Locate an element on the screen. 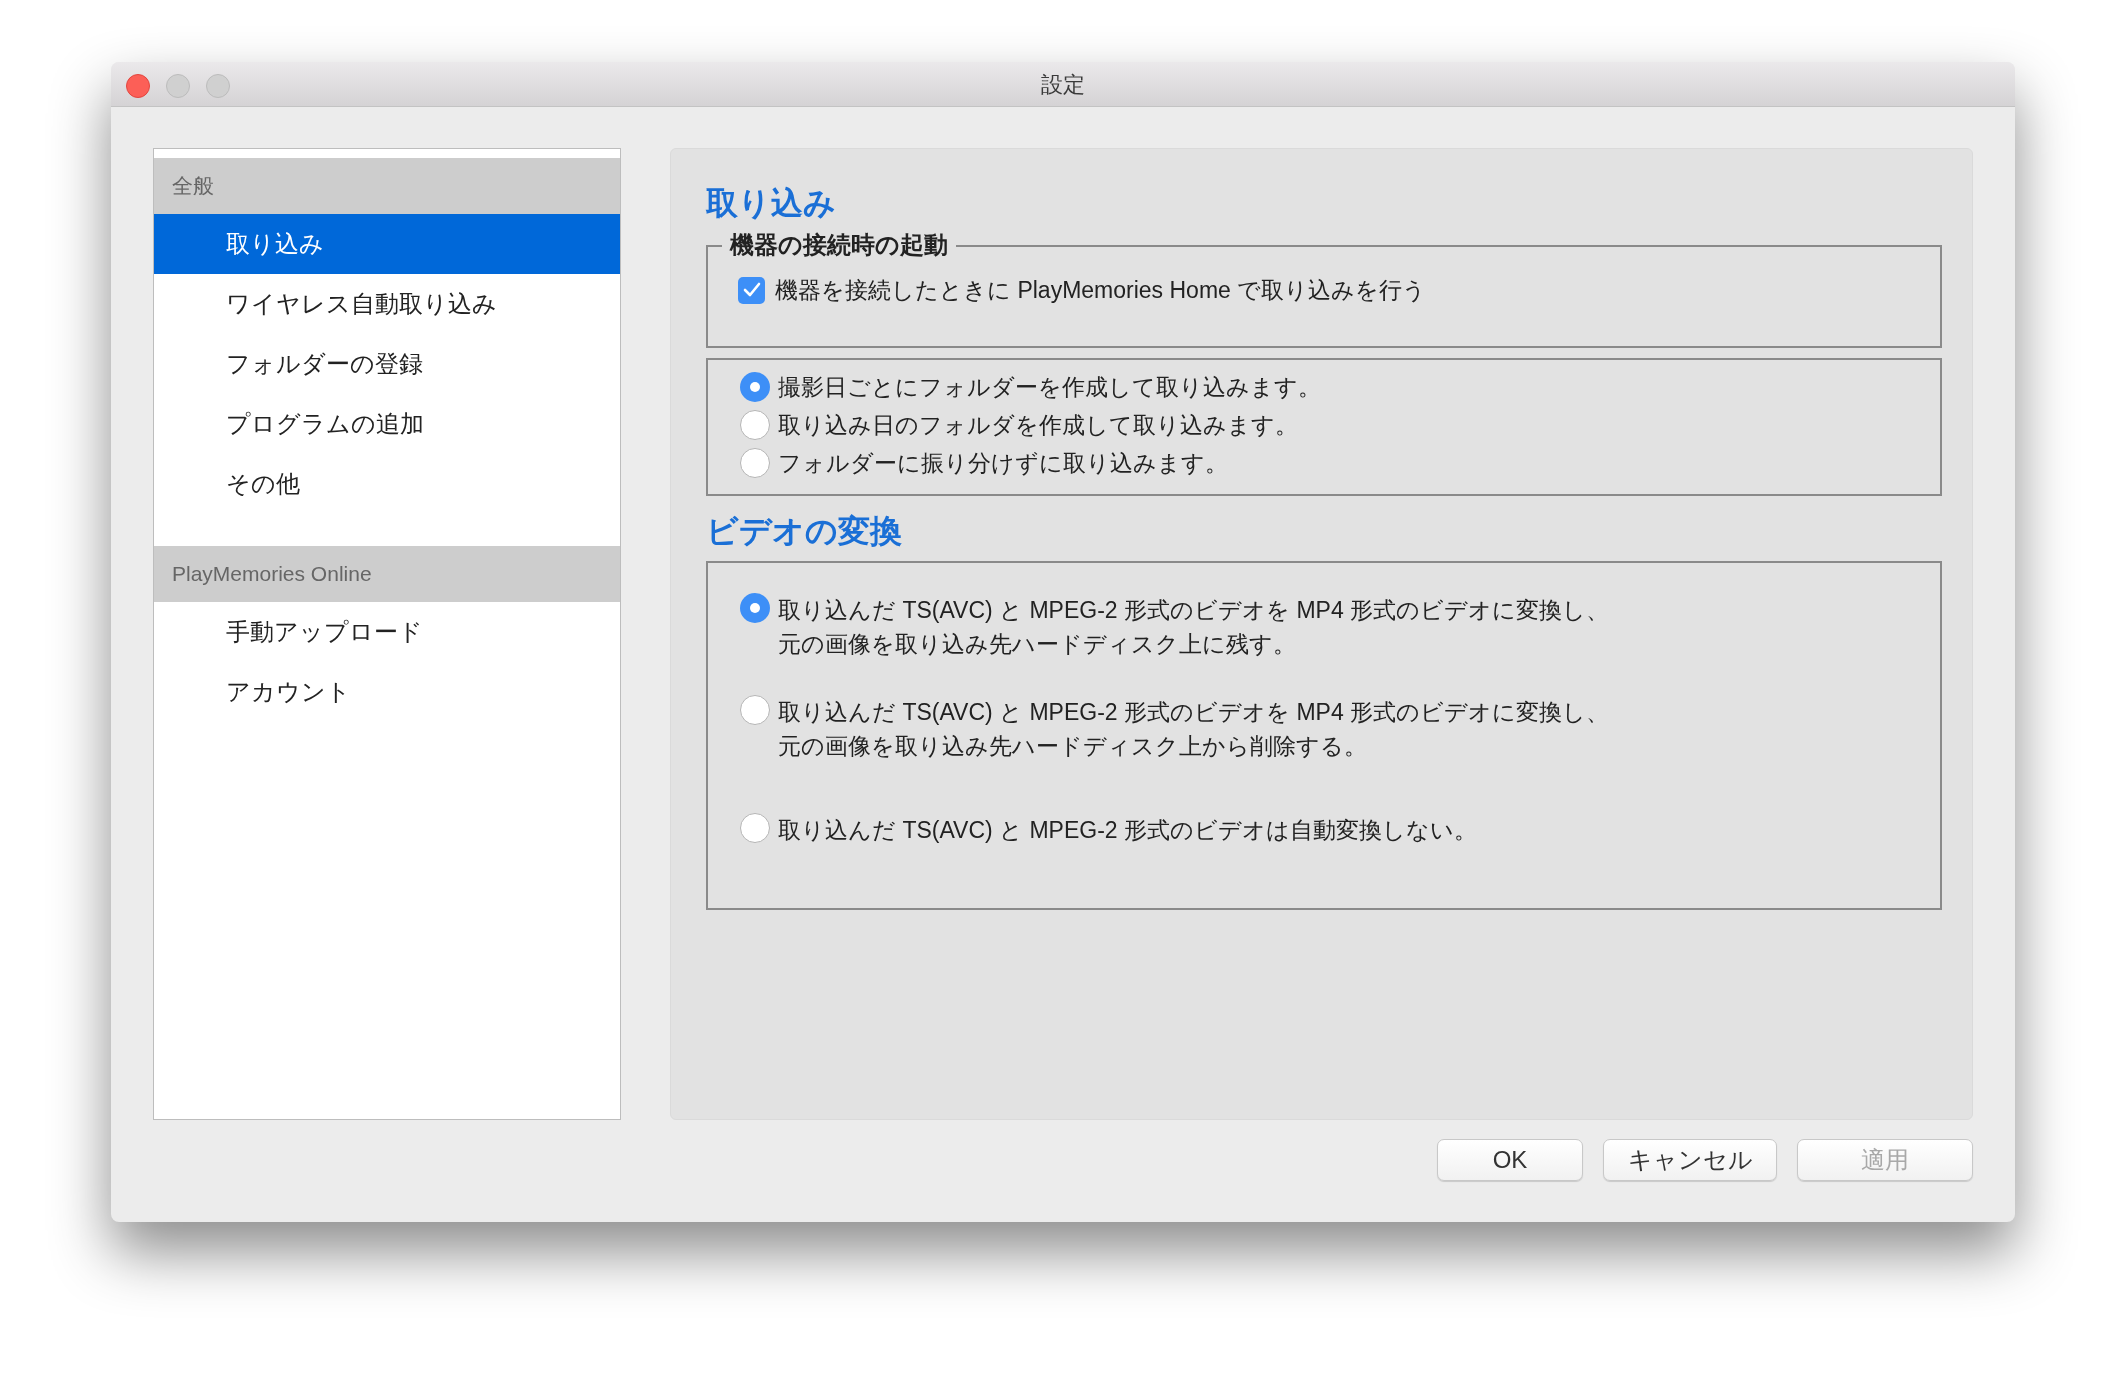  minimize-icon is located at coordinates (178, 86).